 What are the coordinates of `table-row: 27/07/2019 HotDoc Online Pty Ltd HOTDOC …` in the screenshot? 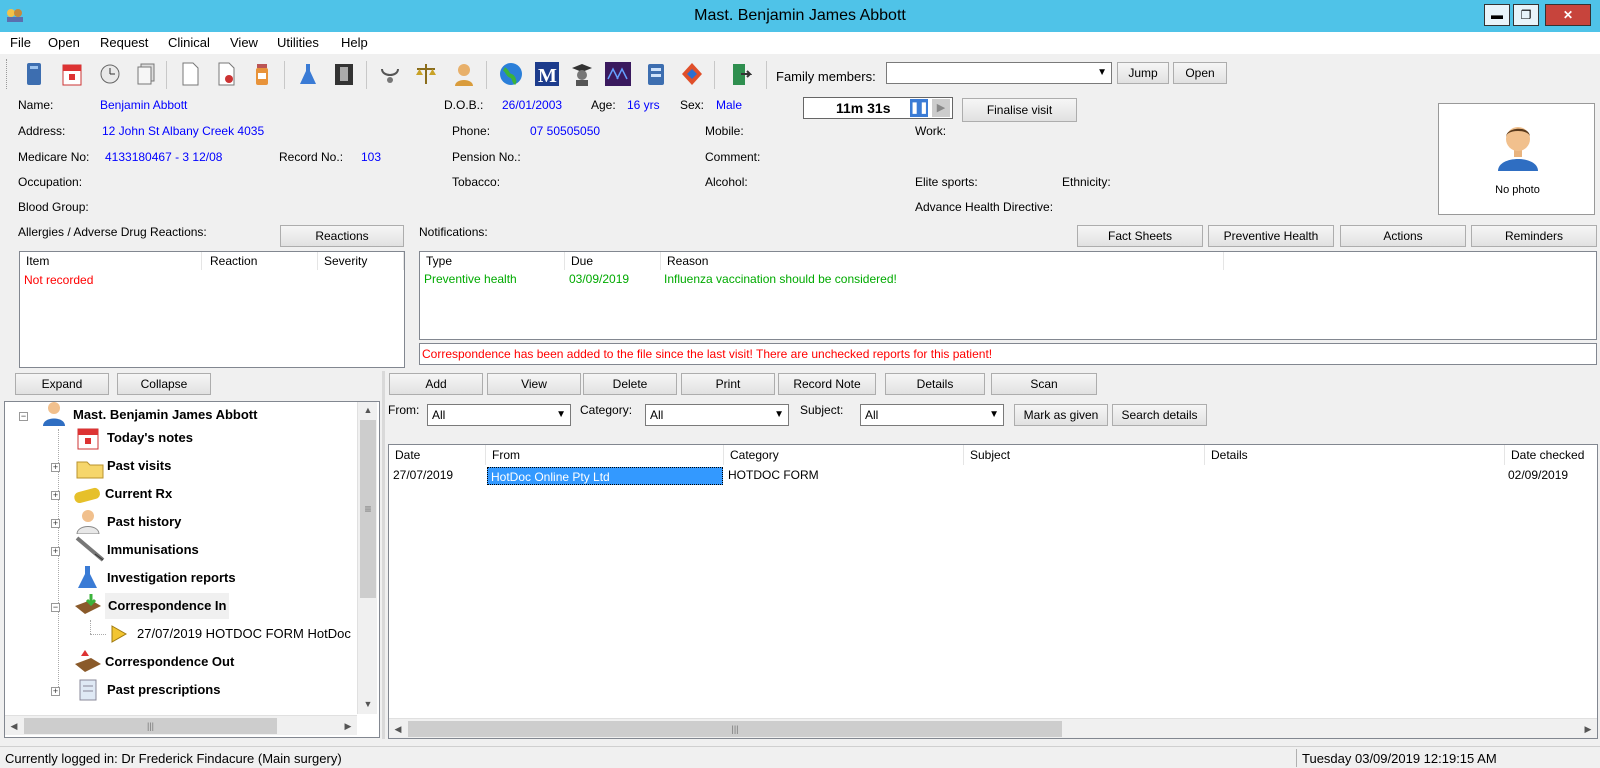 It's located at (993, 476).